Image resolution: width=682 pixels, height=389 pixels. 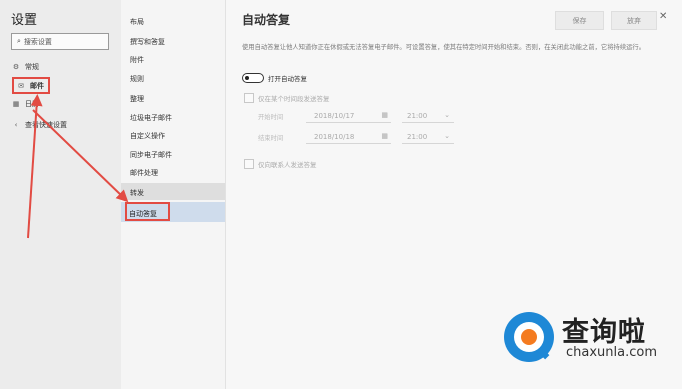 What do you see at coordinates (249, 164) in the screenshot?
I see `contacts-only-checkbox` at bounding box center [249, 164].